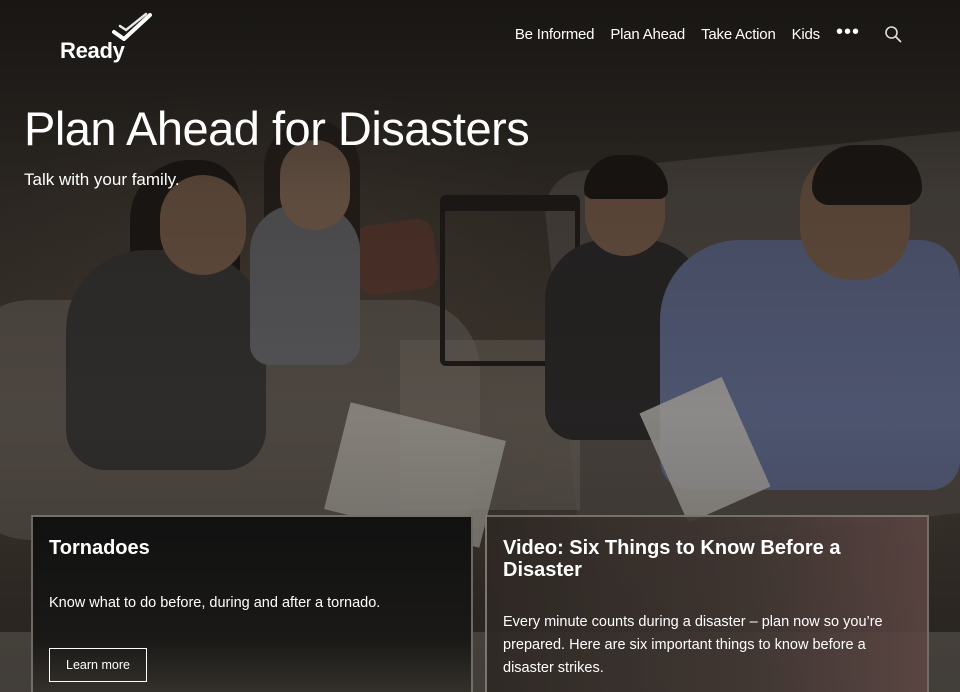 Image resolution: width=960 pixels, height=692 pixels. Describe the element at coordinates (99, 548) in the screenshot. I see `card-title: Tornadoes` at that location.